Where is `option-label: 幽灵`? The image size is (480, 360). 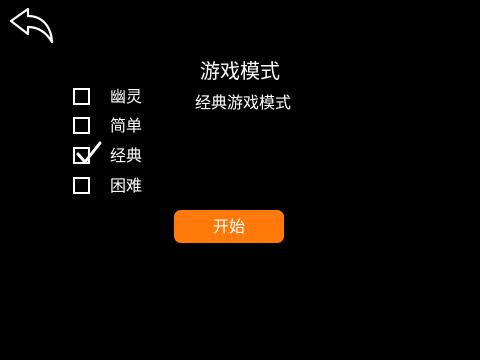
option-label: 幽灵 is located at coordinates (126, 96).